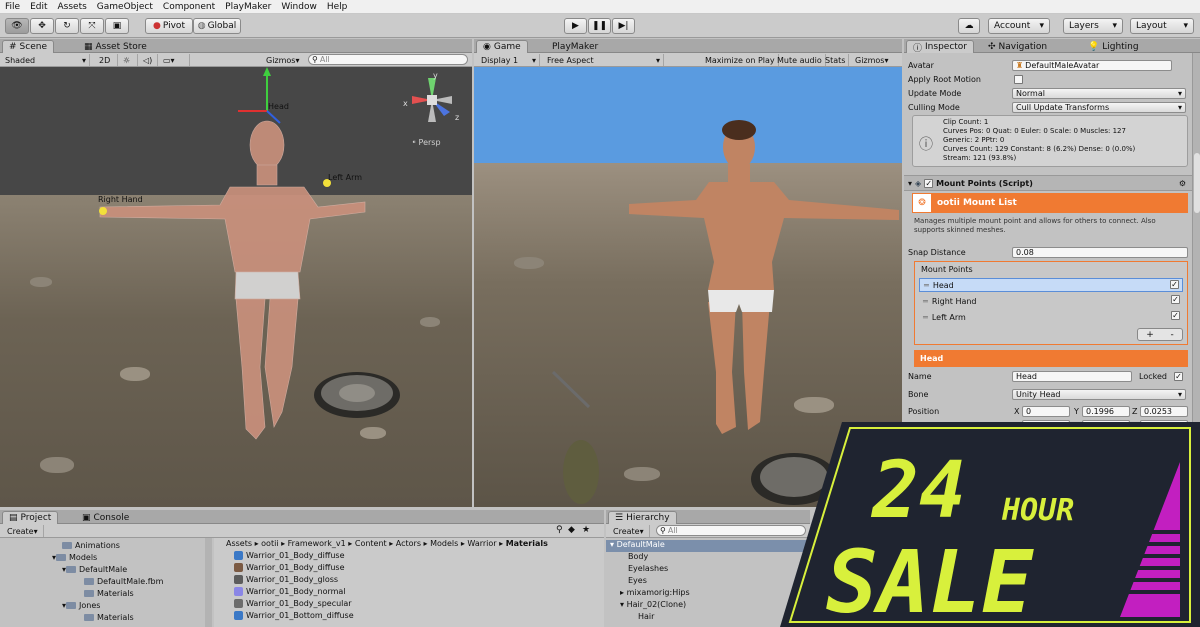 This screenshot has width=1200, height=627. I want to click on effects-dropdown: ▭▾, so click(175, 60).